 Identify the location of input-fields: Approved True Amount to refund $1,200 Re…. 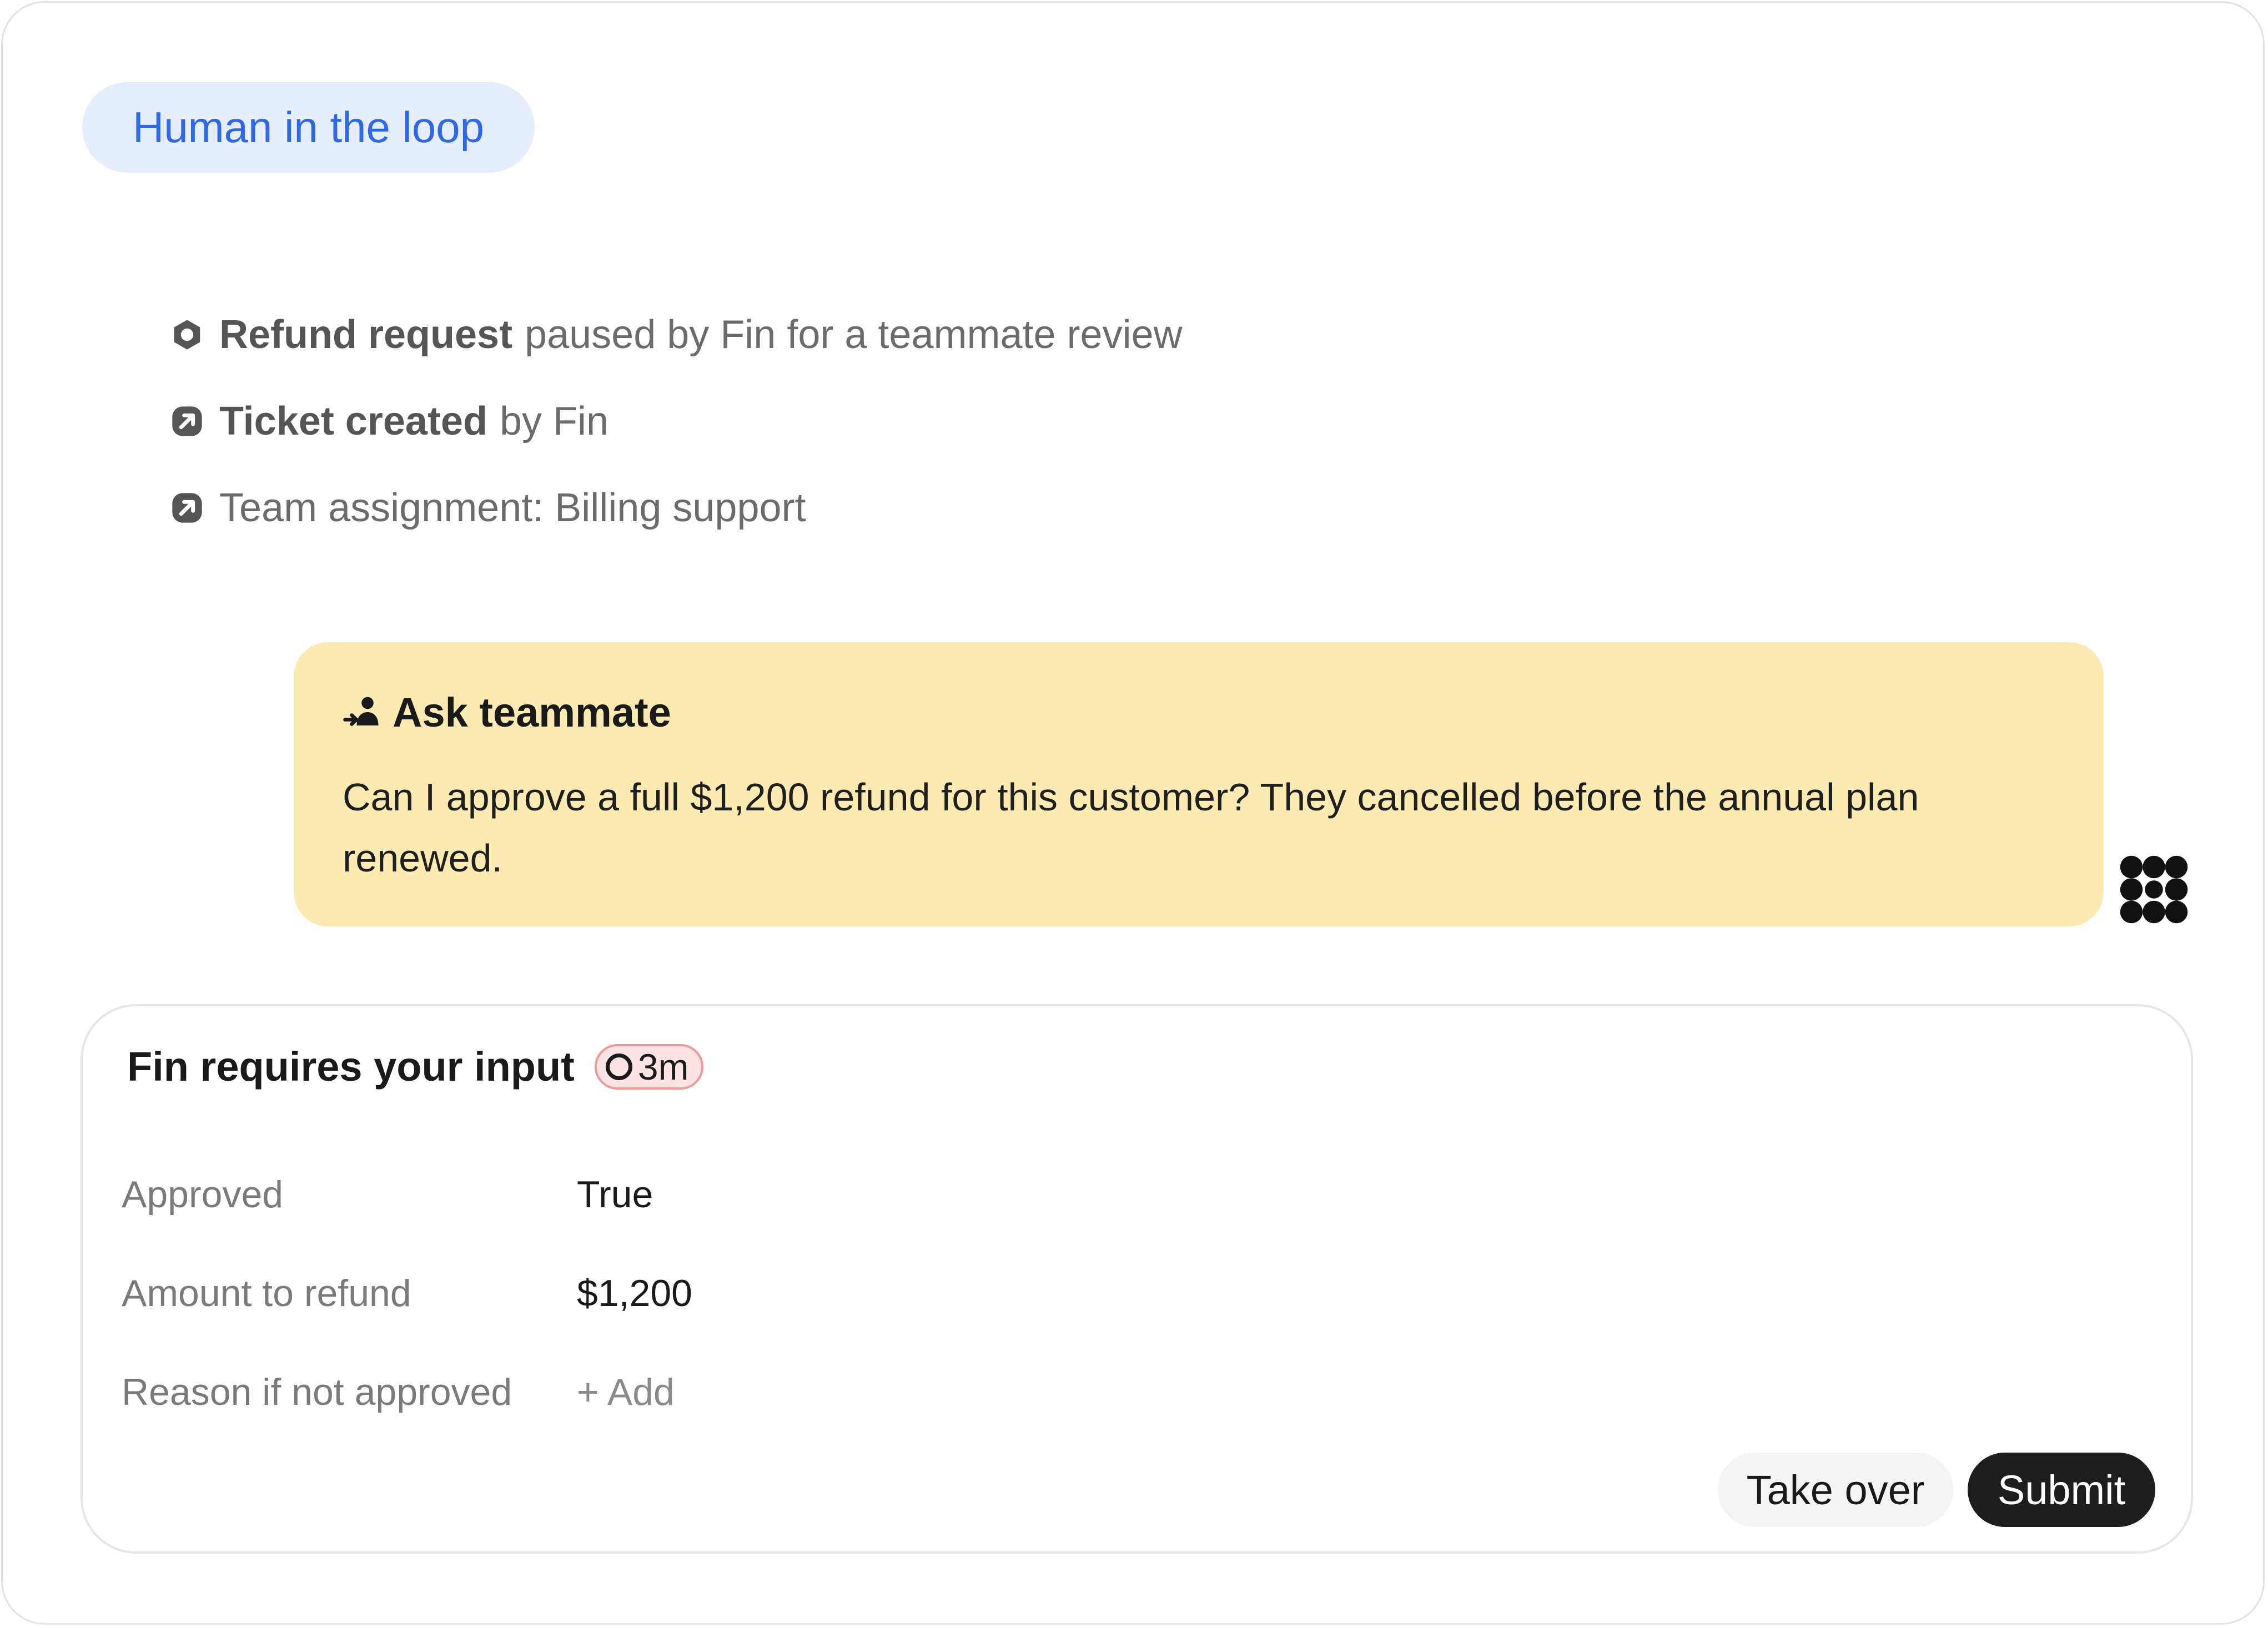
(407, 1293).